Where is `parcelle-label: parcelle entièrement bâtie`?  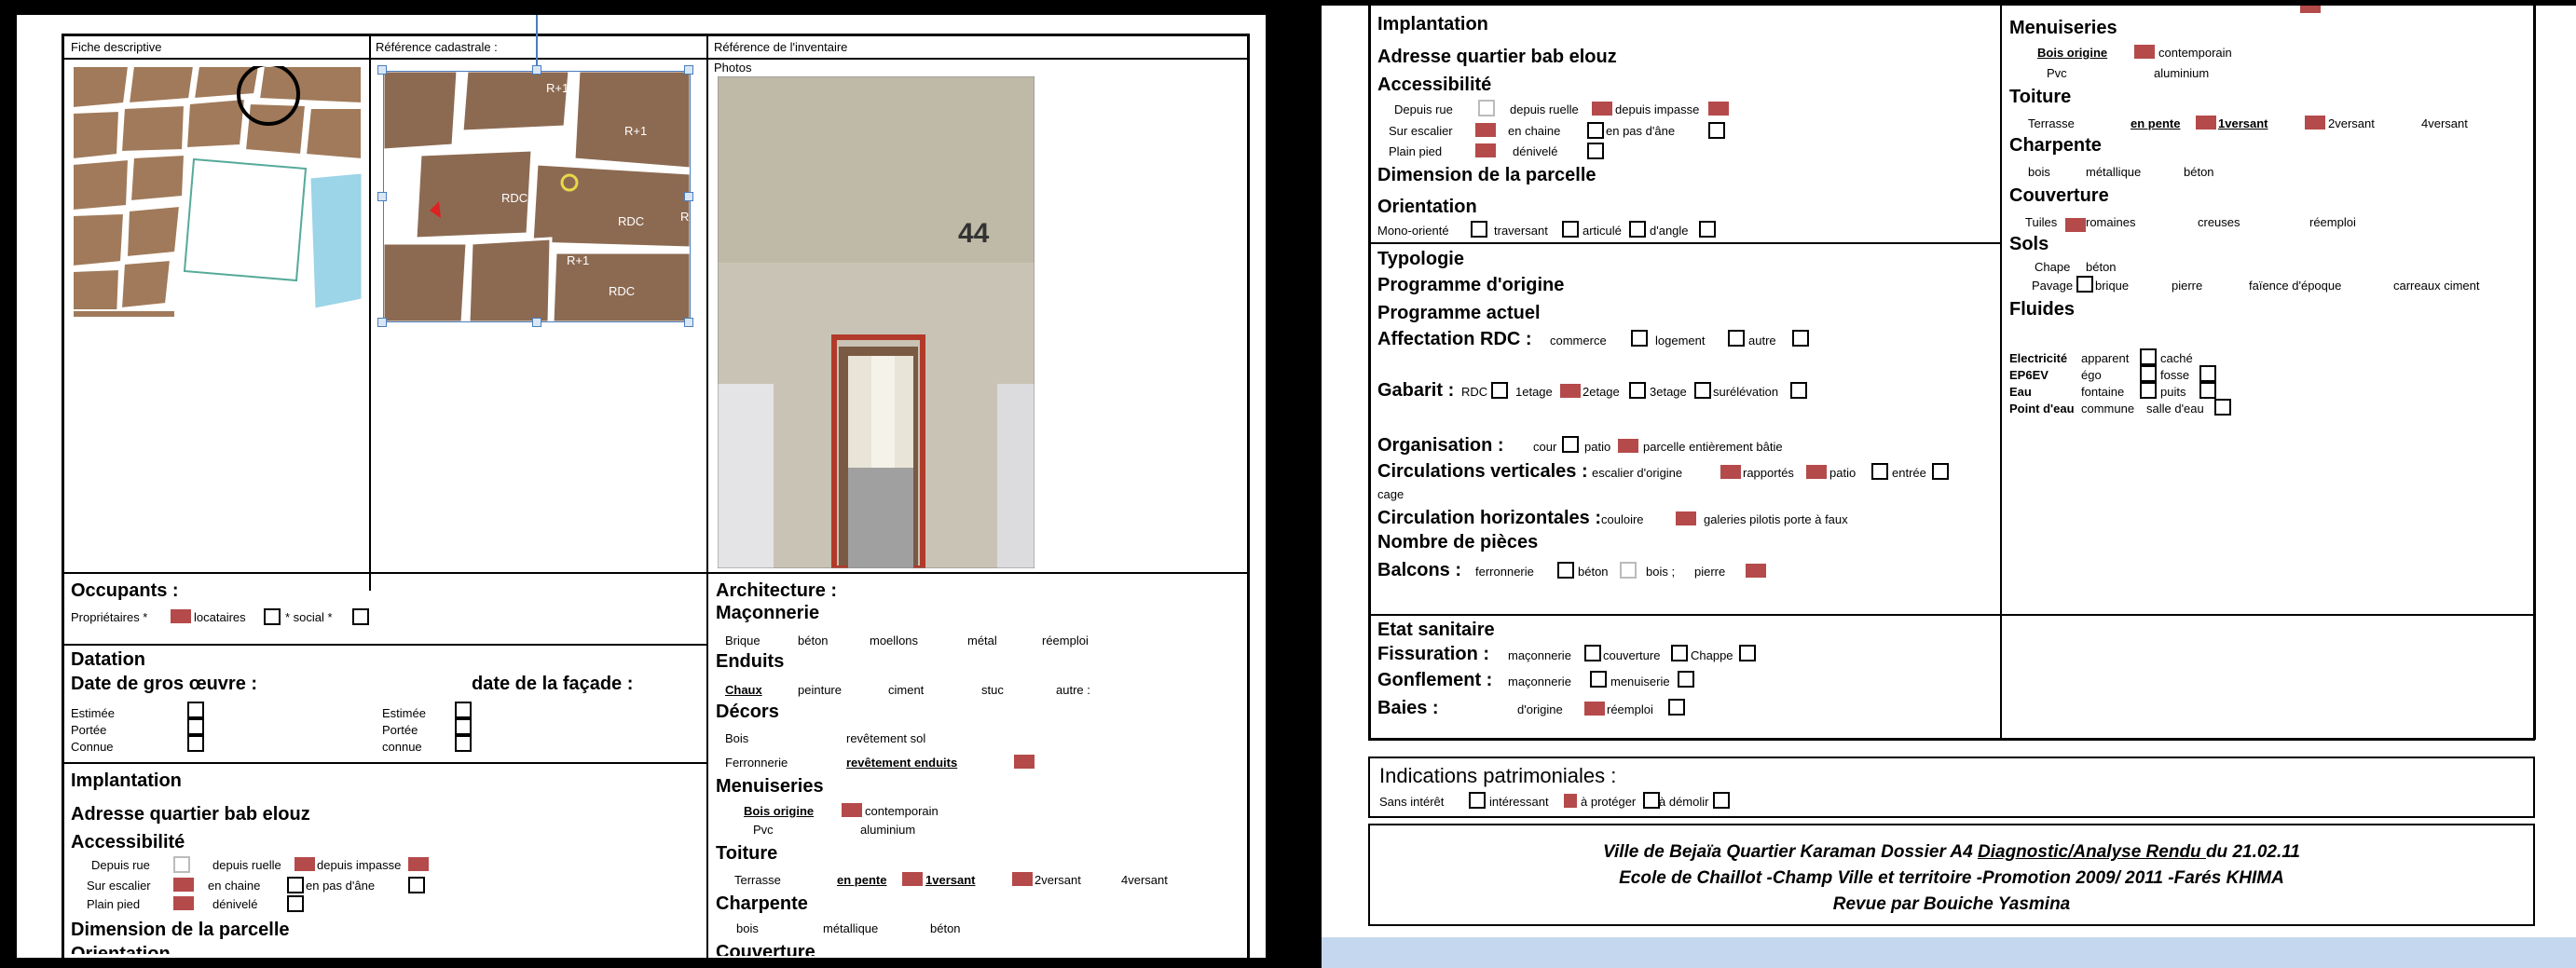 parcelle-label: parcelle entièrement bâtie is located at coordinates (1713, 447).